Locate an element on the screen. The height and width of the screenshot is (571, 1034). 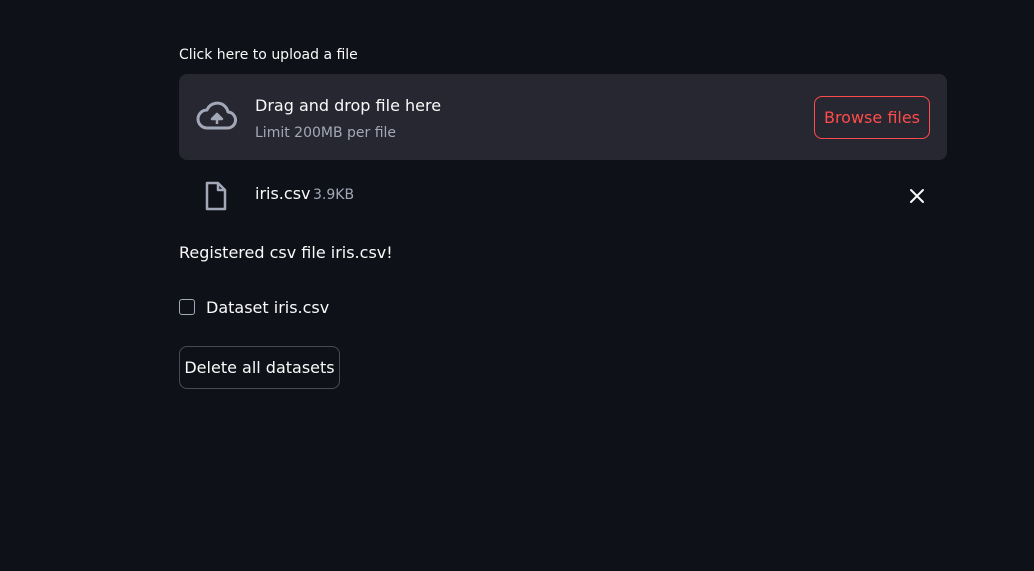
file-icon is located at coordinates (216, 196).